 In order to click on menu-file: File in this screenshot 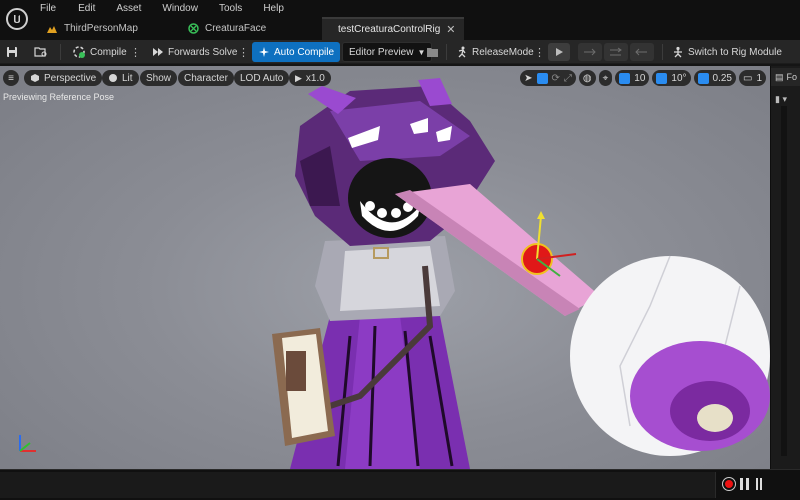, I will do `click(48, 8)`.